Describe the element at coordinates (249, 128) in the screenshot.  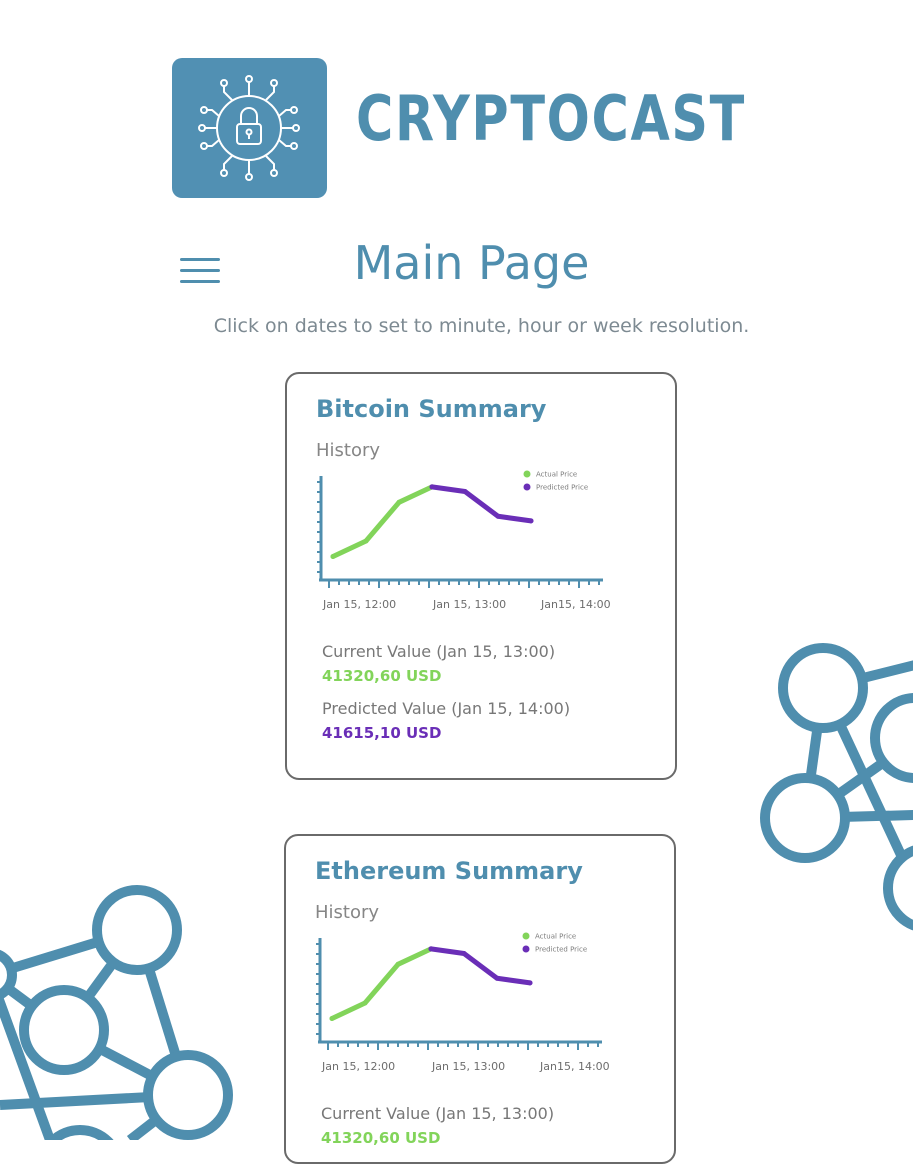
I see `lock-circuit-icon` at that location.